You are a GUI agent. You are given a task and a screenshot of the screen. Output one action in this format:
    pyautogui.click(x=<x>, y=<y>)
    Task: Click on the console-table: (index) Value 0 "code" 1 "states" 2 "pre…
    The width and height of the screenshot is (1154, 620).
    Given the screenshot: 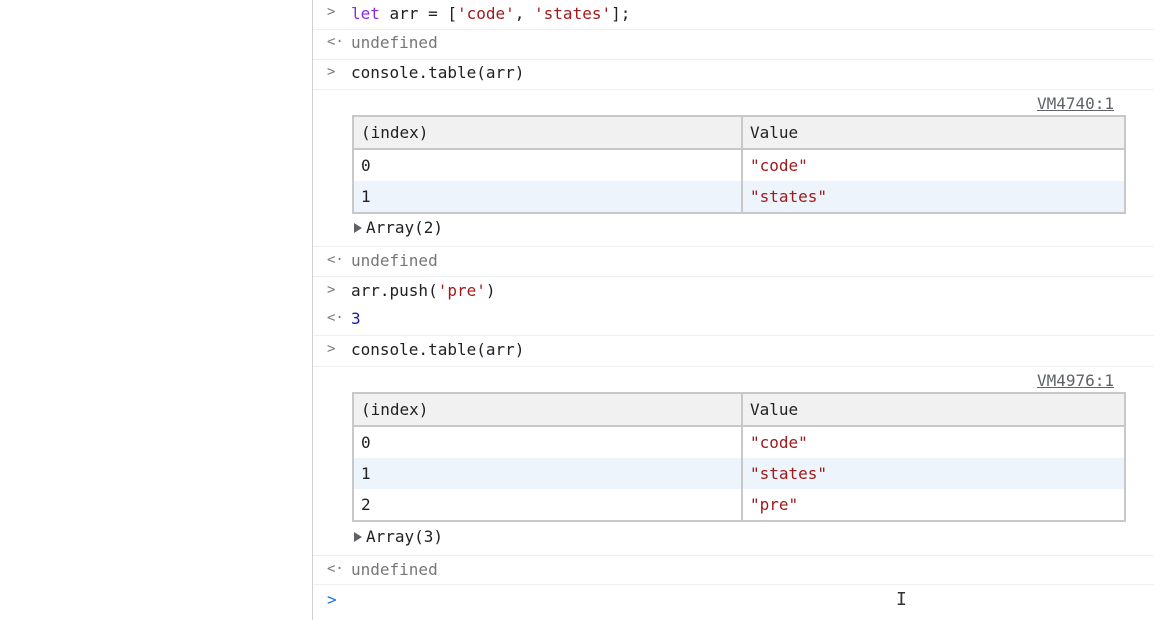 What is the action you would take?
    pyautogui.click(x=739, y=457)
    